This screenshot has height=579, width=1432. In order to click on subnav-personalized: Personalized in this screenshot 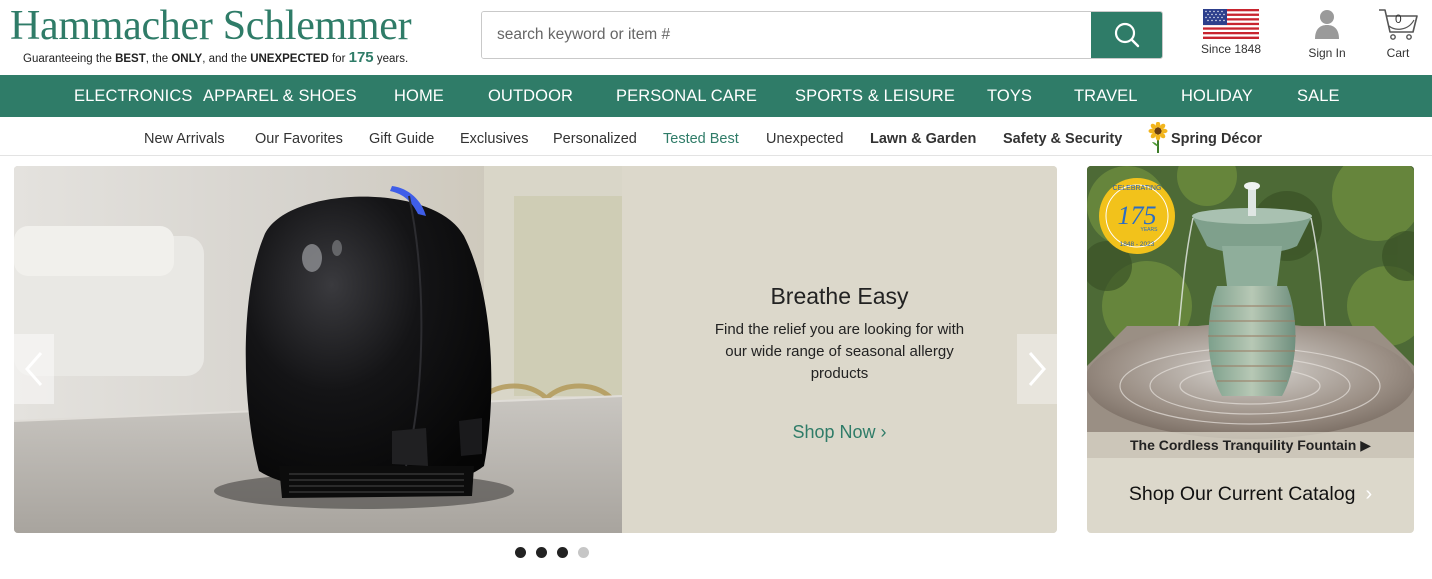, I will do `click(595, 136)`.